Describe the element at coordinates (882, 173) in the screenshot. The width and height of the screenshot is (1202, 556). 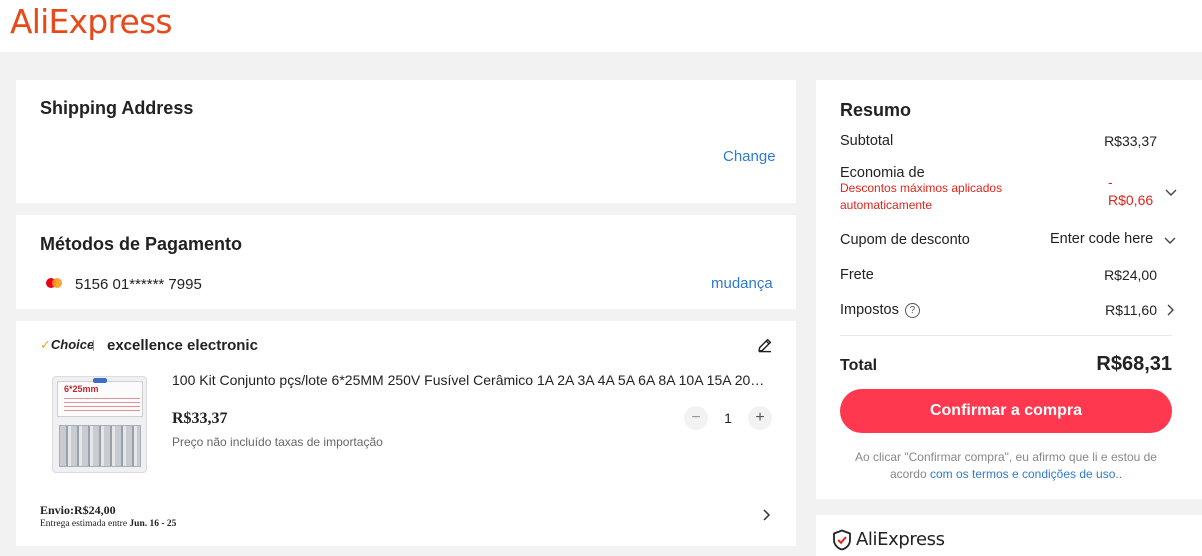
I see `saving-label: Economia de` at that location.